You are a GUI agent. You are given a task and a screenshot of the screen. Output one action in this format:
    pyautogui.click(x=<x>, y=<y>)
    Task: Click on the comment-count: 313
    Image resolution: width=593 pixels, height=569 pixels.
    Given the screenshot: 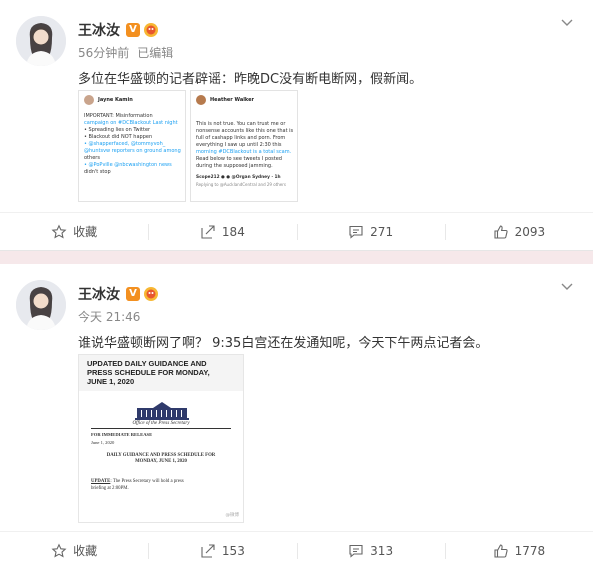 What is the action you would take?
    pyautogui.click(x=382, y=550)
    